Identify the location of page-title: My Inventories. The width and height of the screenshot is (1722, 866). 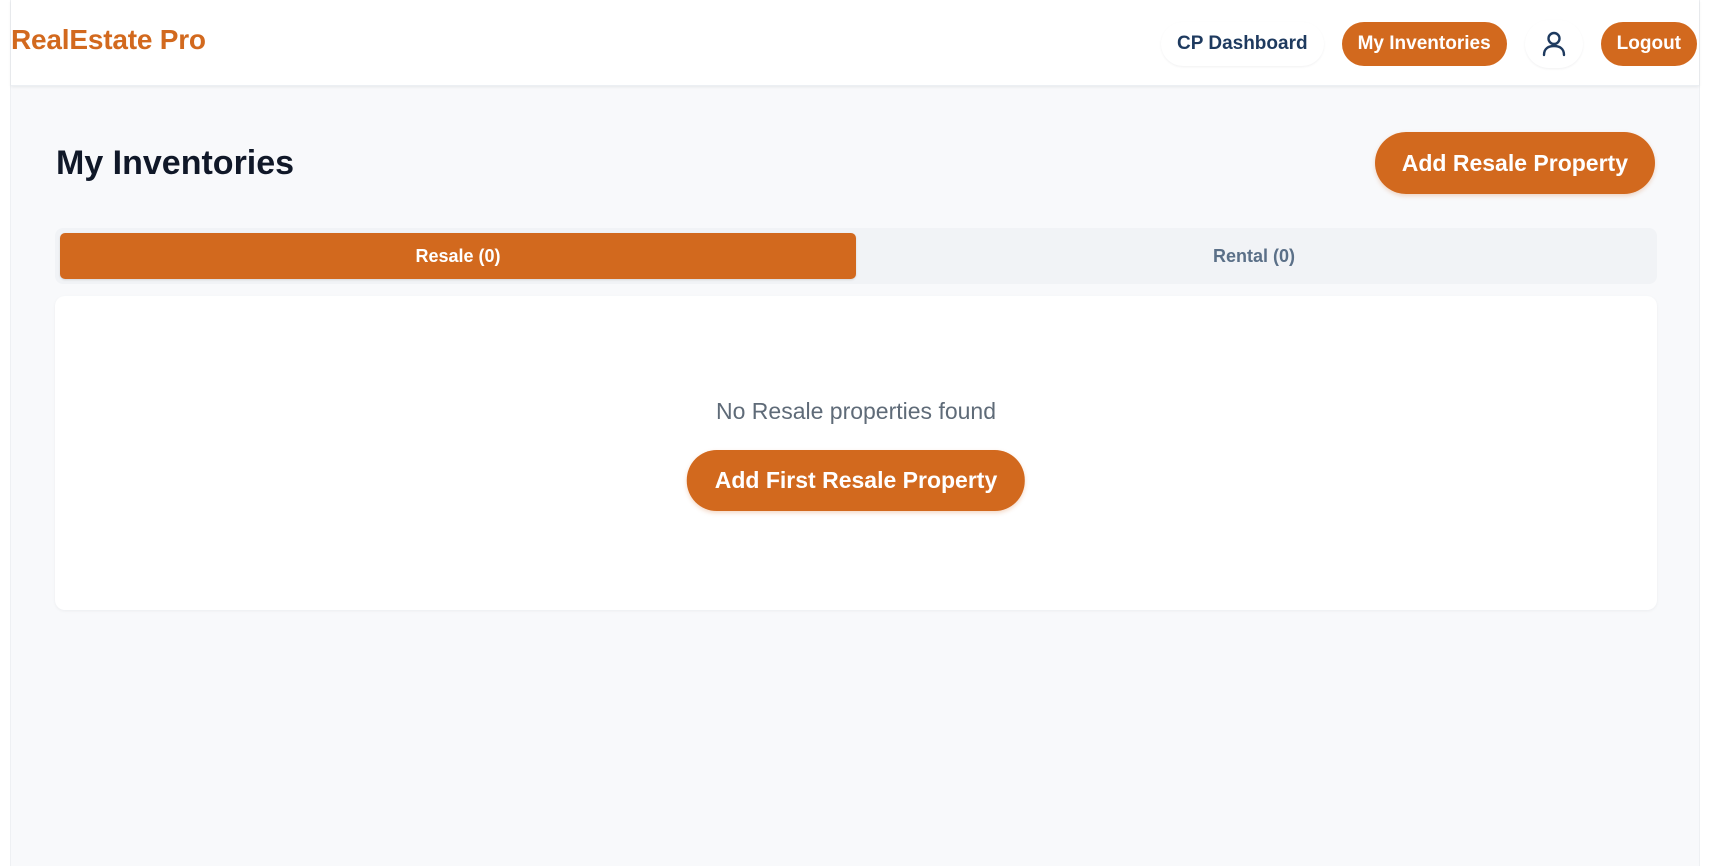
(175, 163).